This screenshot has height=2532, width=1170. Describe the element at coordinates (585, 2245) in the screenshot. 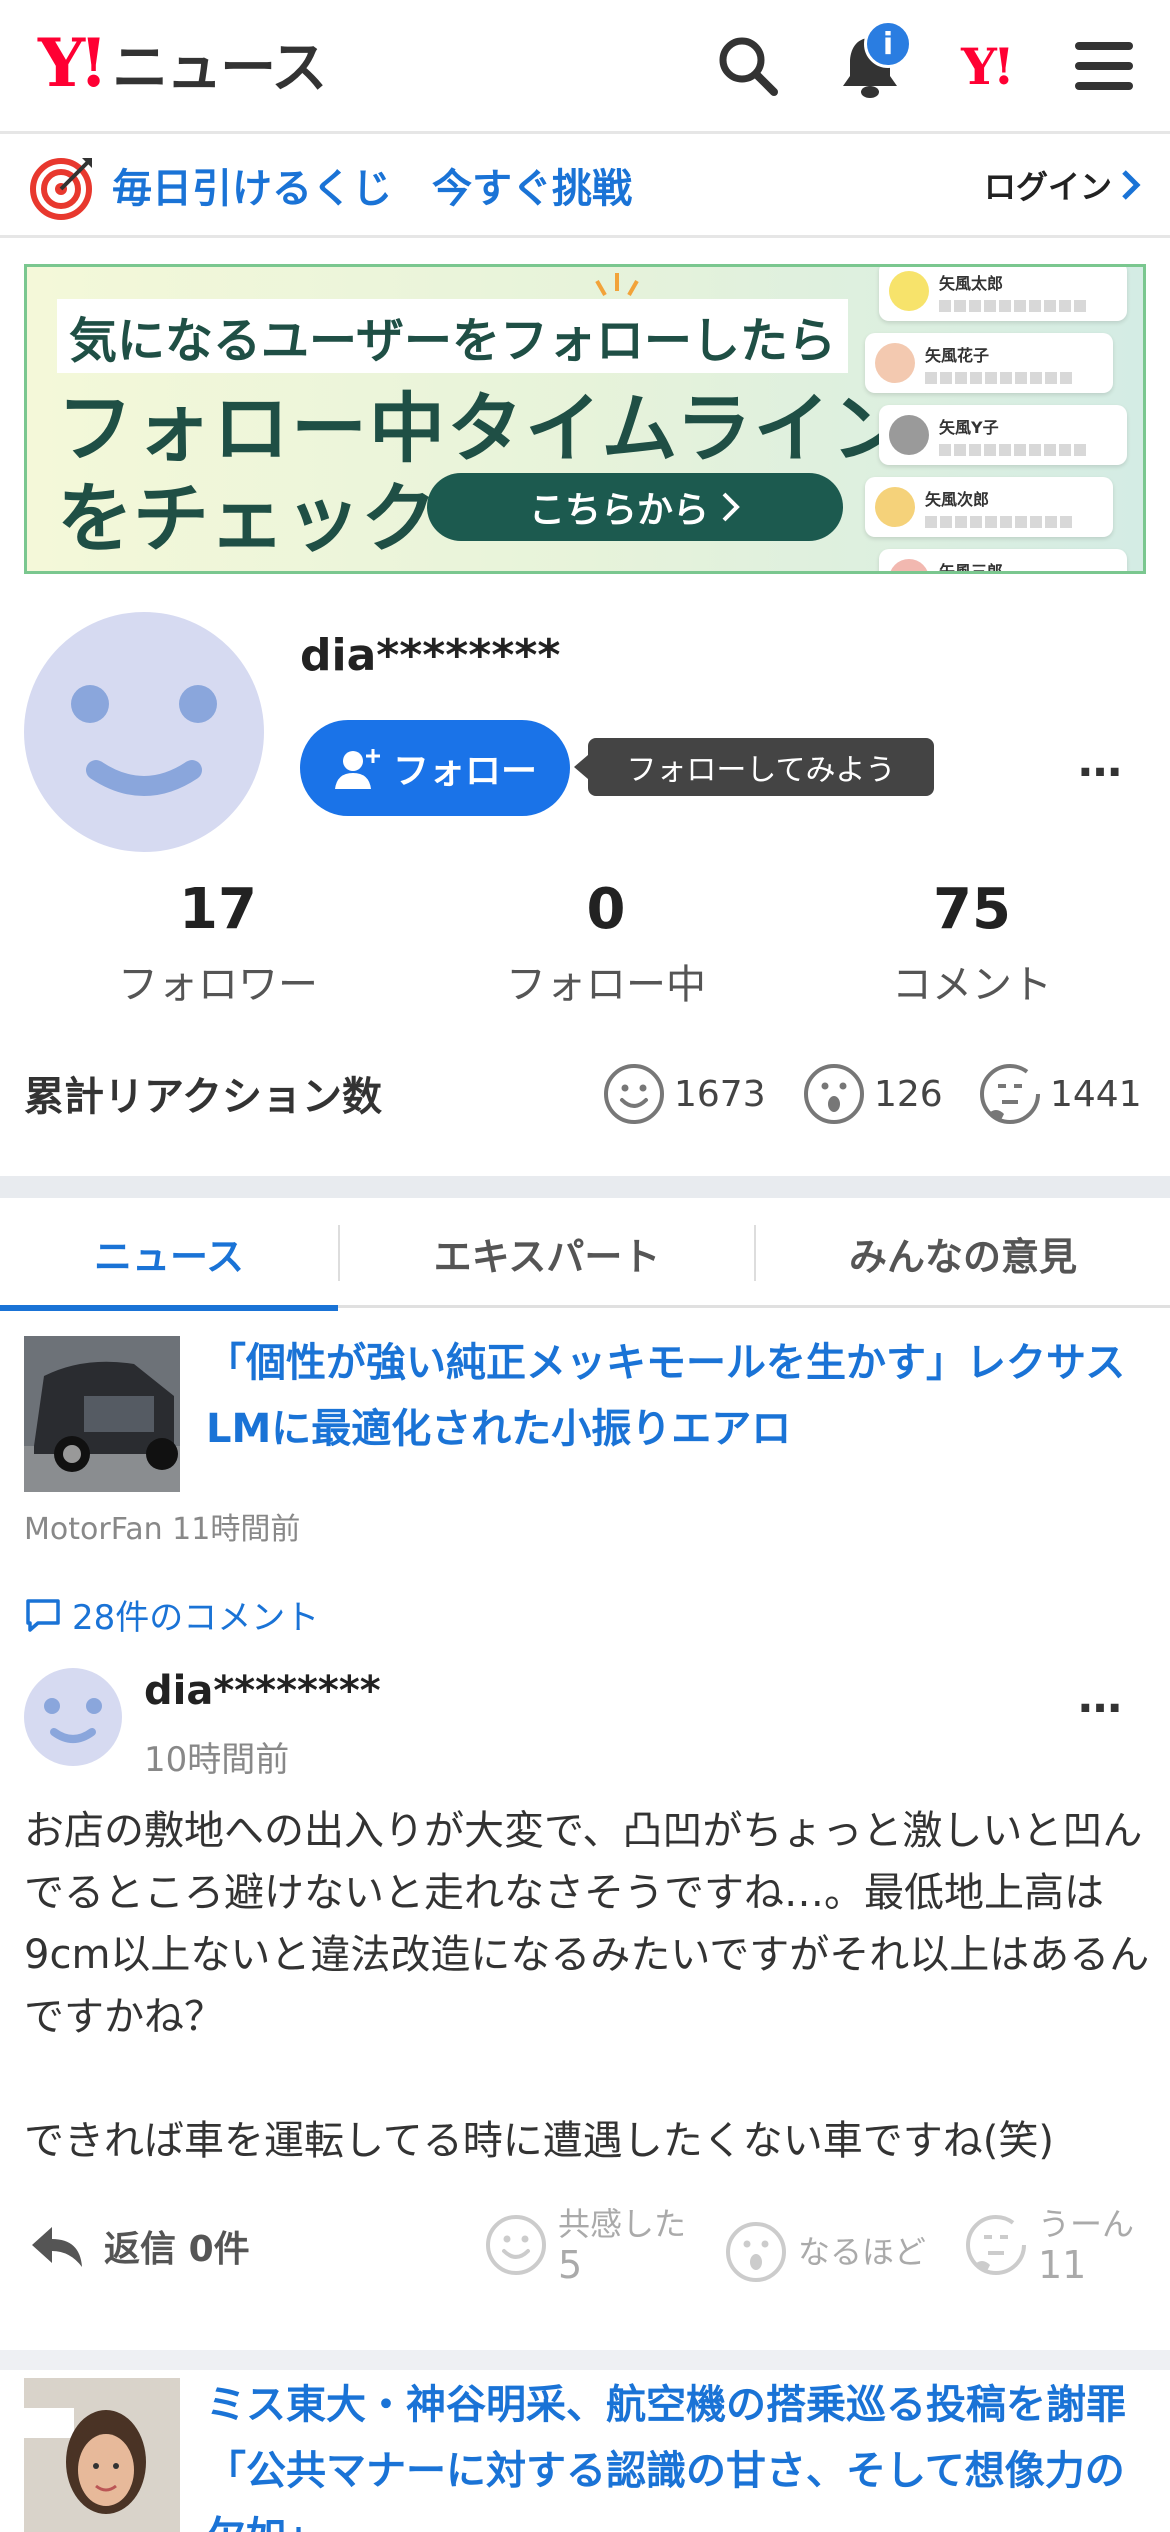

I see `empathy-reaction-button: 共感した 5` at that location.